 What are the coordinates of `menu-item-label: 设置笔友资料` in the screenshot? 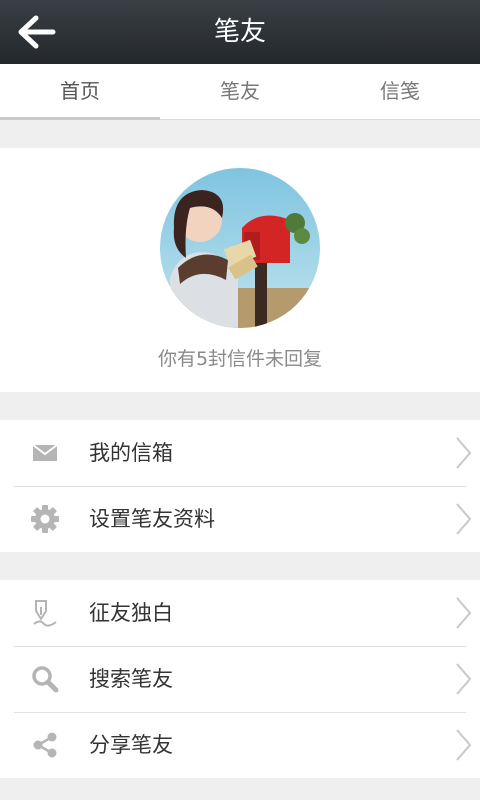 It's located at (152, 519).